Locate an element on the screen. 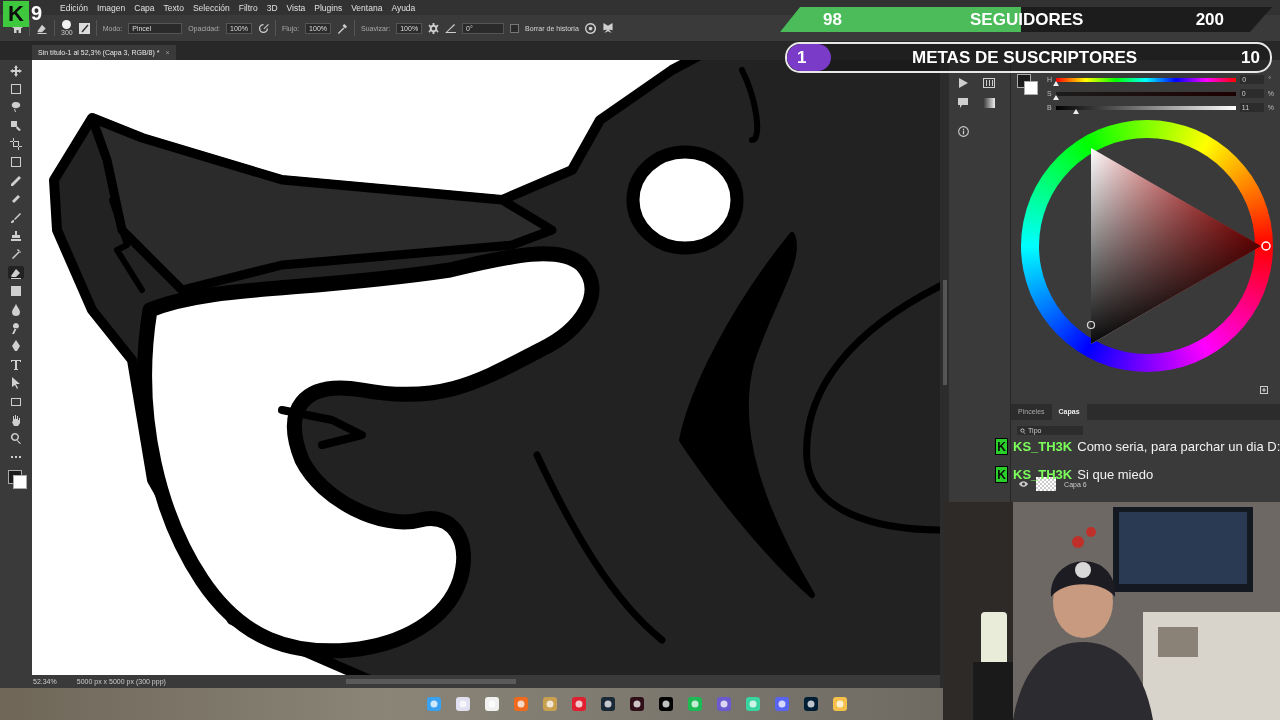  menu-item: Ventana is located at coordinates (367, 7).